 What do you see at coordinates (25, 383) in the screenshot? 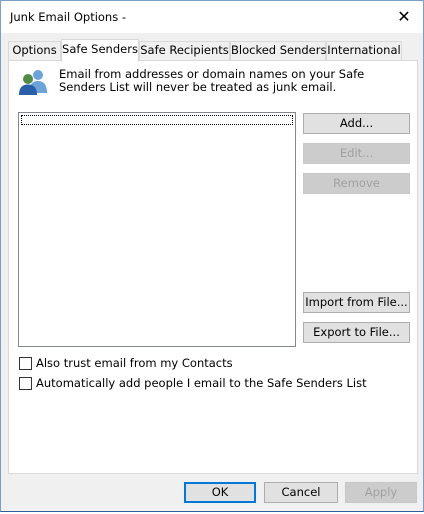
I see `auto-add-checkbox` at bounding box center [25, 383].